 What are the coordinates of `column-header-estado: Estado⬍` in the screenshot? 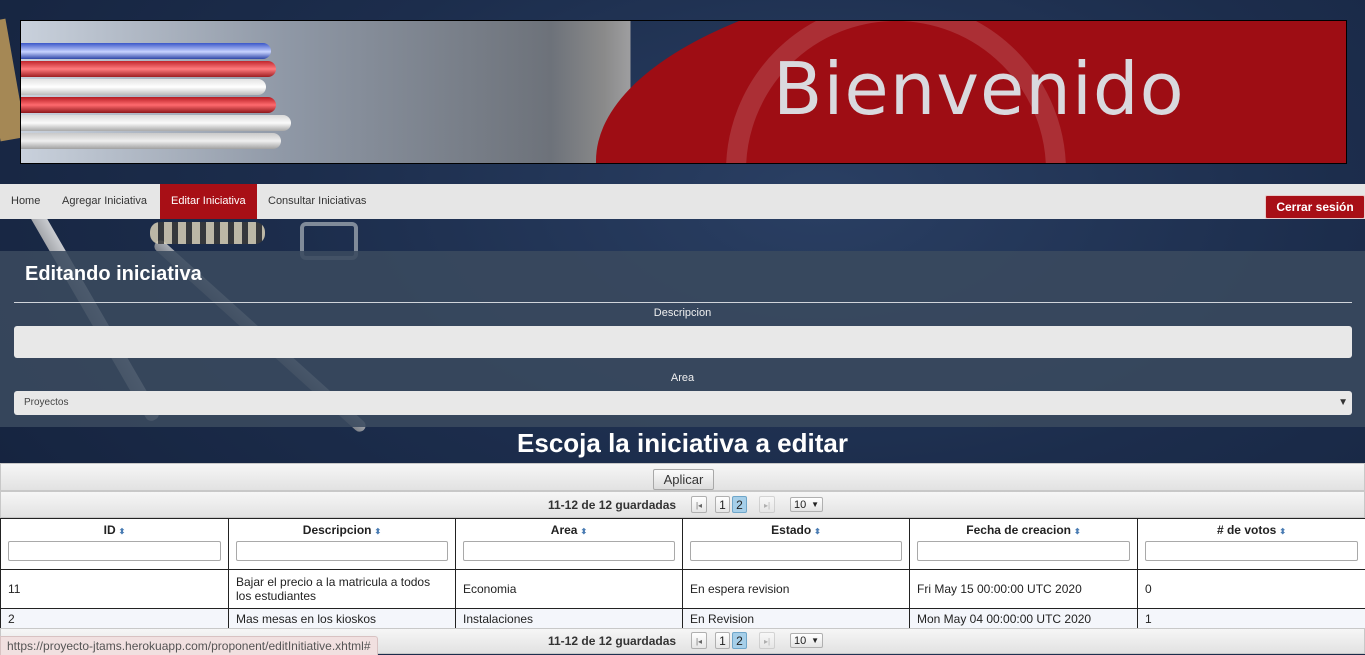 It's located at (796, 544).